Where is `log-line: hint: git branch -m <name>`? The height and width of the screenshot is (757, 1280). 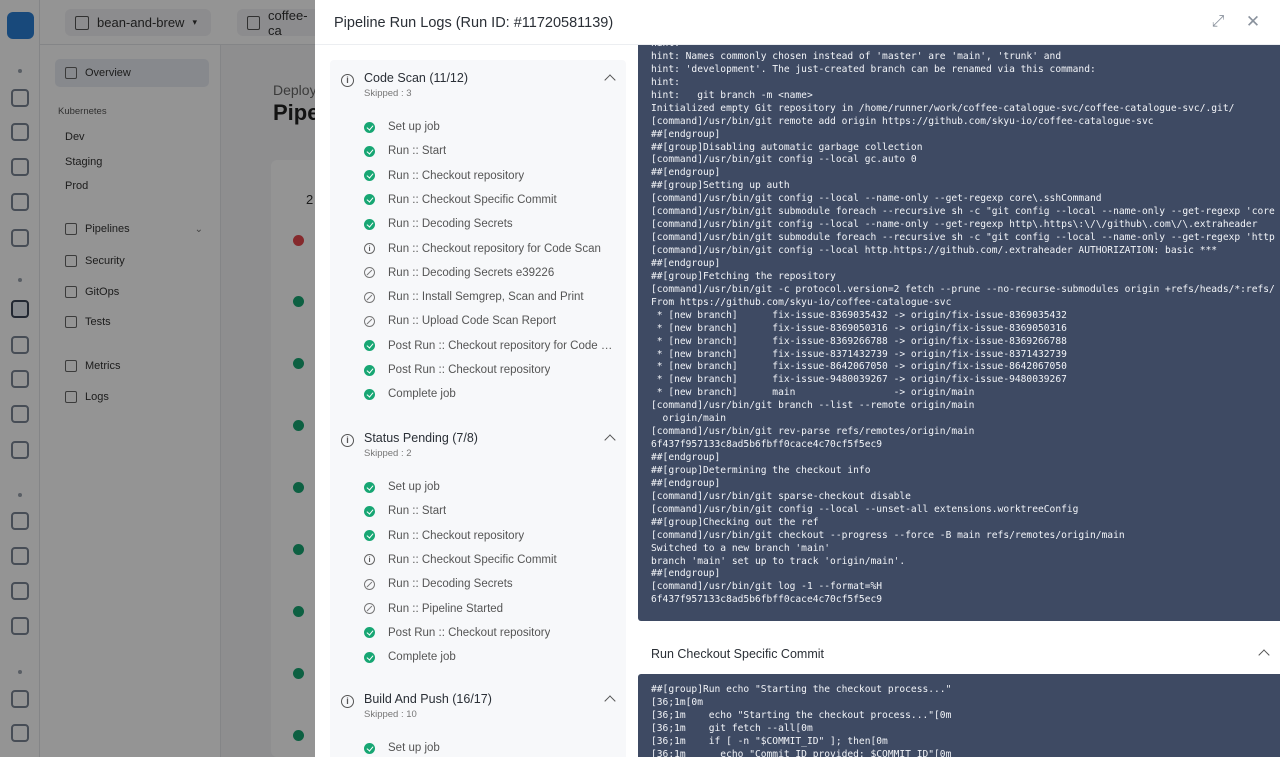
log-line: hint: git branch -m <name> is located at coordinates (732, 95).